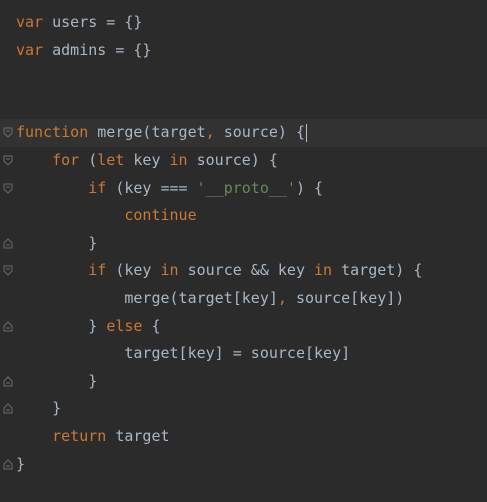  What do you see at coordinates (79, 436) in the screenshot?
I see `keyword-token: return` at bounding box center [79, 436].